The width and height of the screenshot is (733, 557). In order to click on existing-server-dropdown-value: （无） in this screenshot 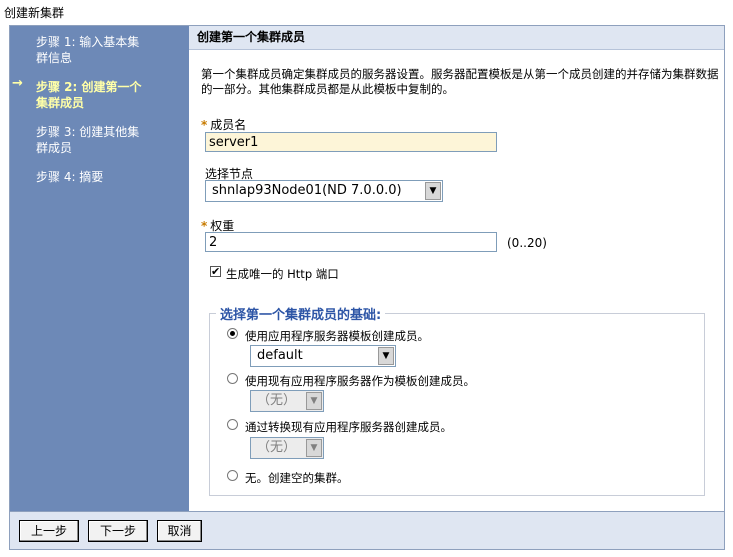, I will do `click(277, 400)`.